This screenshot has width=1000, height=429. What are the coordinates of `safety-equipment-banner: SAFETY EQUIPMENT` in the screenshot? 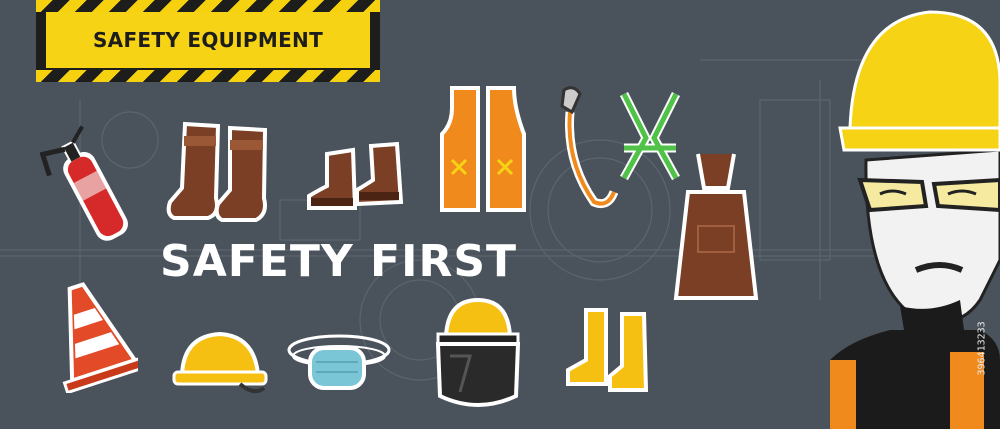 It's located at (208, 41).